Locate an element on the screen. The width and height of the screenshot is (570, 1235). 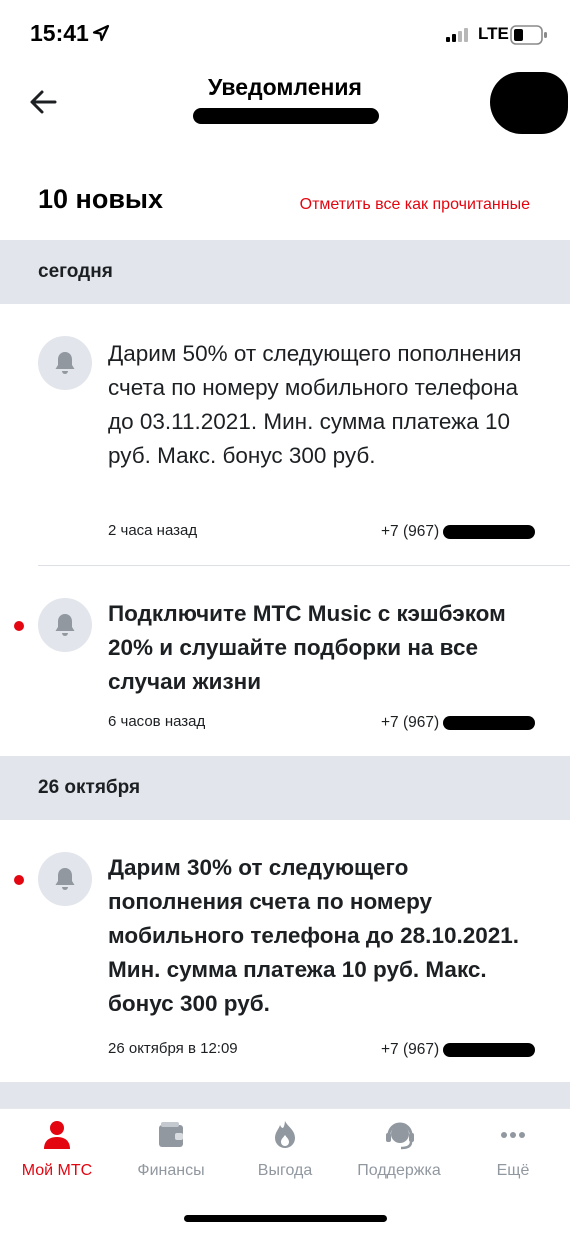
status-time: 15:41 is located at coordinates (59, 33).